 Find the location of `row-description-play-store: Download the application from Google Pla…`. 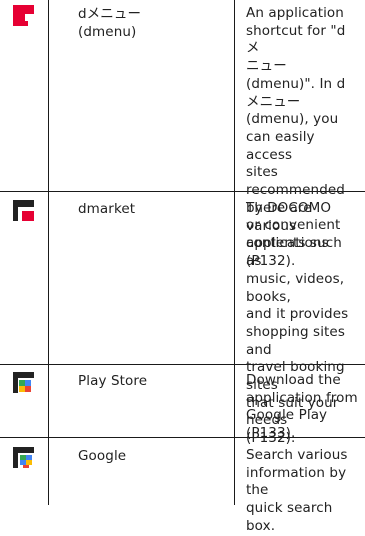

row-description-play-store: Download the application from Google Pla… is located at coordinates (302, 407).